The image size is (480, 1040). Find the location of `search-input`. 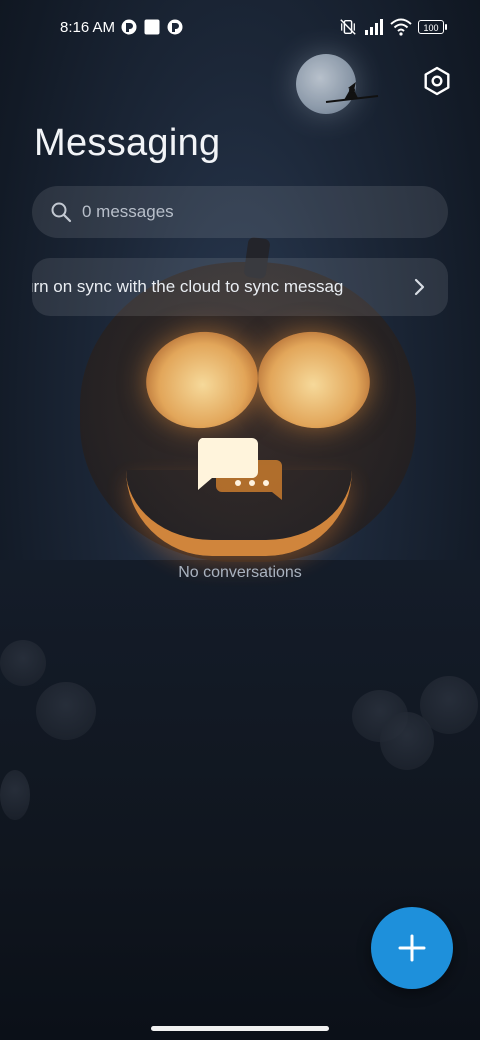

search-input is located at coordinates (252, 212).